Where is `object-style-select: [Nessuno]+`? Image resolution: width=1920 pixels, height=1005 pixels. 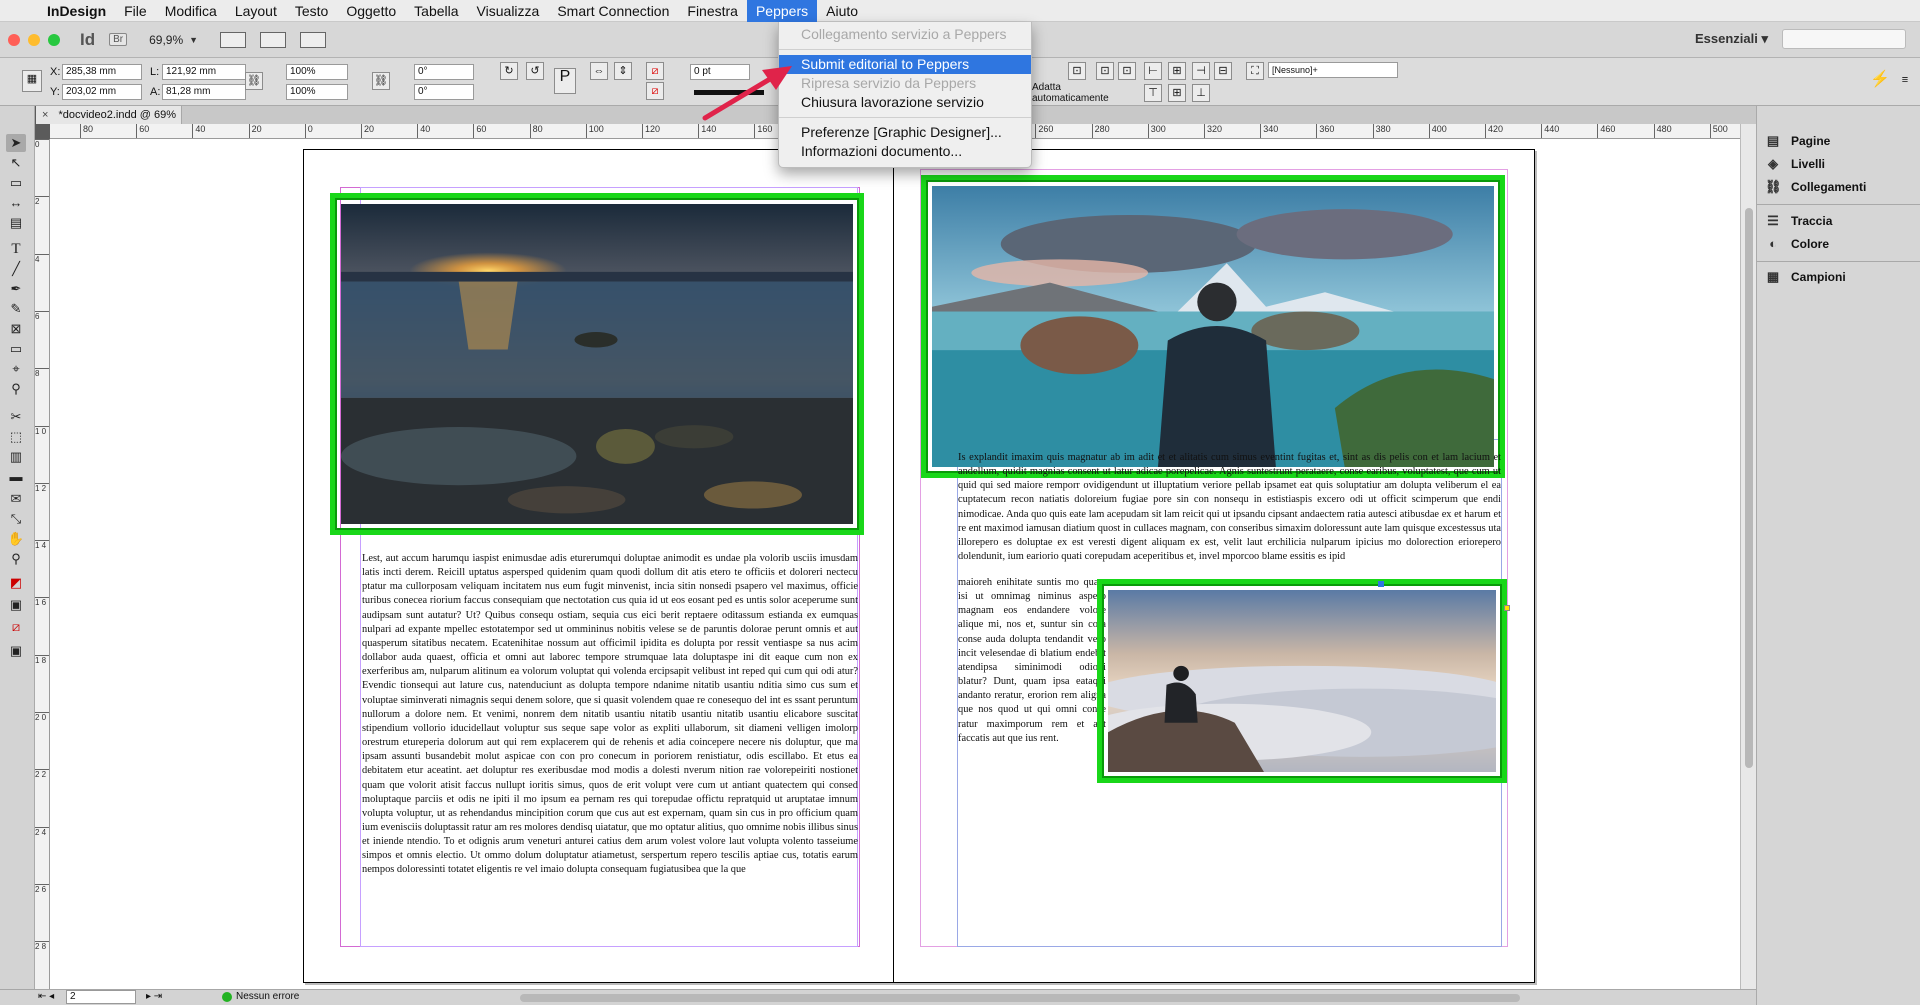 object-style-select: [Nessuno]+ is located at coordinates (1333, 70).